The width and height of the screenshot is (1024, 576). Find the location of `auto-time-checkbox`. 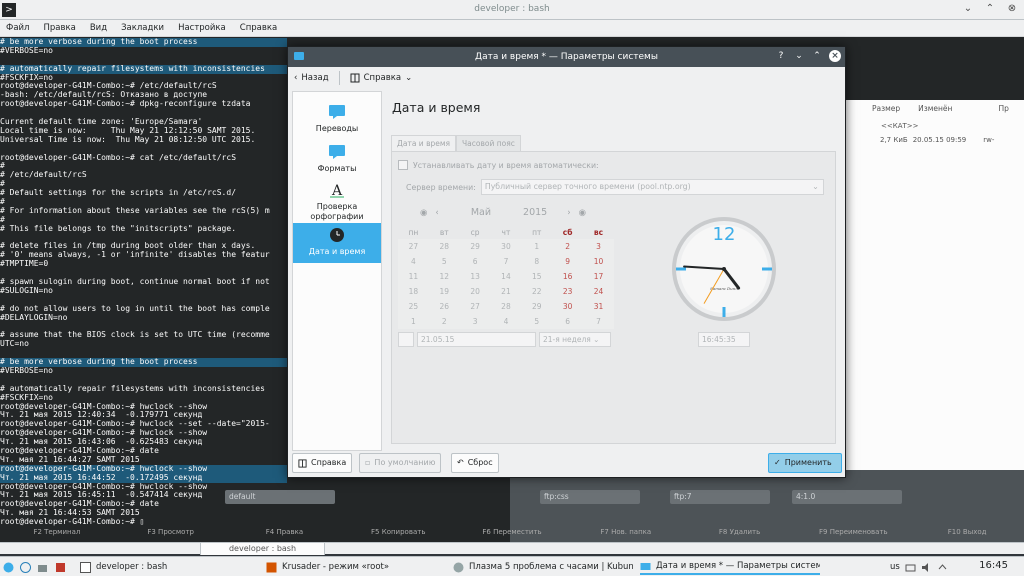

auto-time-checkbox is located at coordinates (403, 165).